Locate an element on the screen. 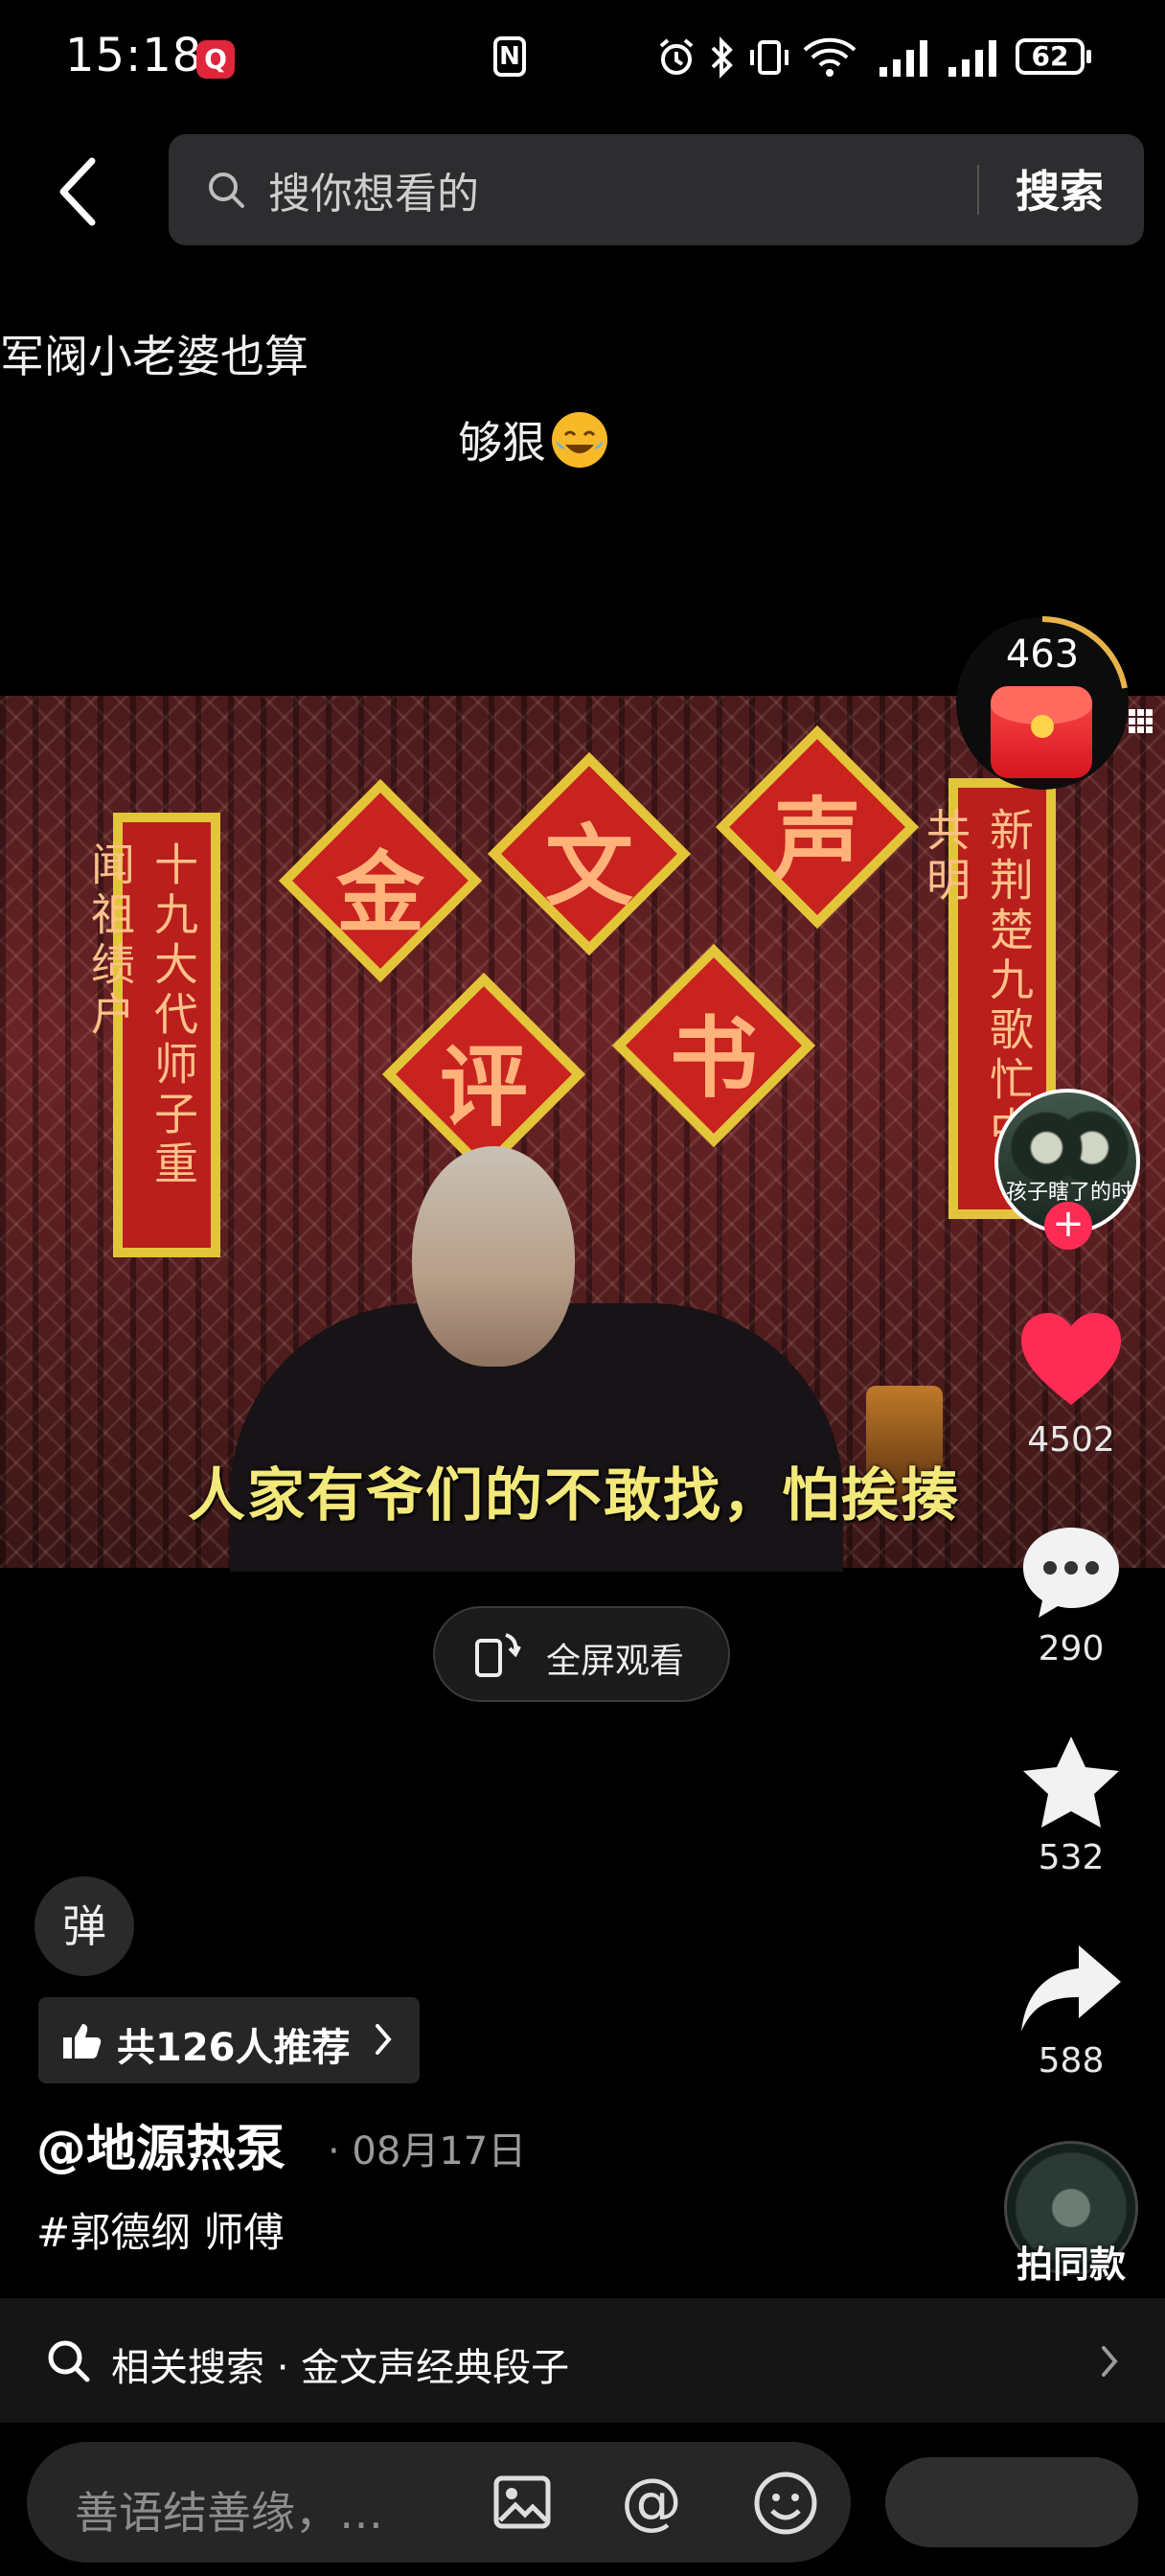 This screenshot has height=2576, width=1165. battery-tip is located at coordinates (1089, 56).